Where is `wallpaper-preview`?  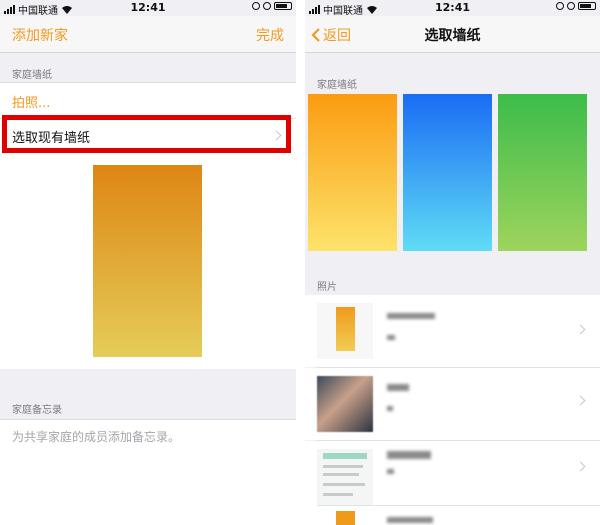 wallpaper-preview is located at coordinates (147, 261).